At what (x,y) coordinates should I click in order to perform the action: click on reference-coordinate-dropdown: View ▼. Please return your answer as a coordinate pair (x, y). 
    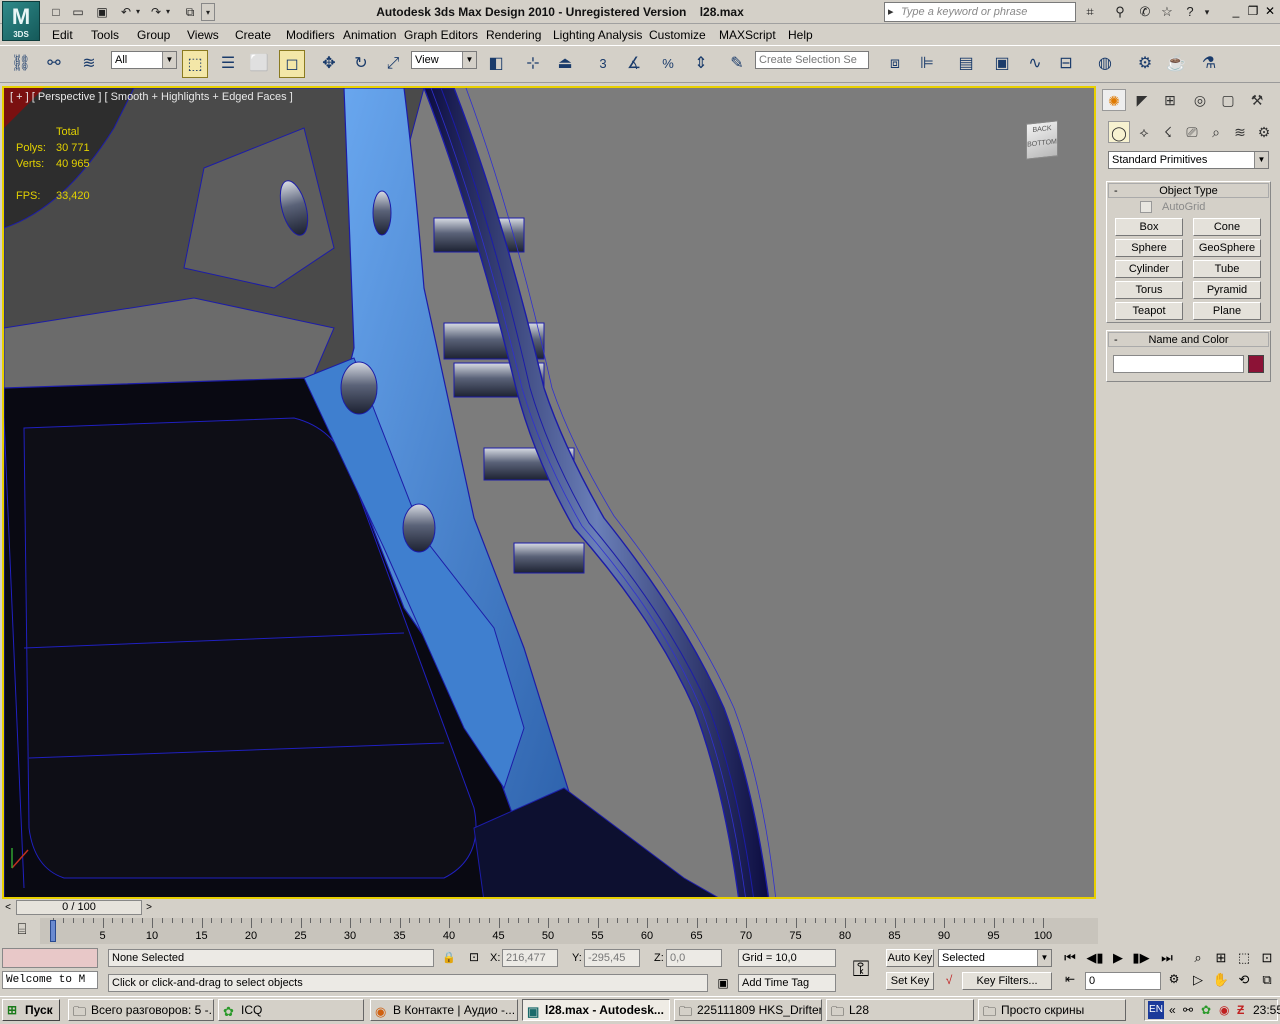
    Looking at the image, I should click on (444, 60).